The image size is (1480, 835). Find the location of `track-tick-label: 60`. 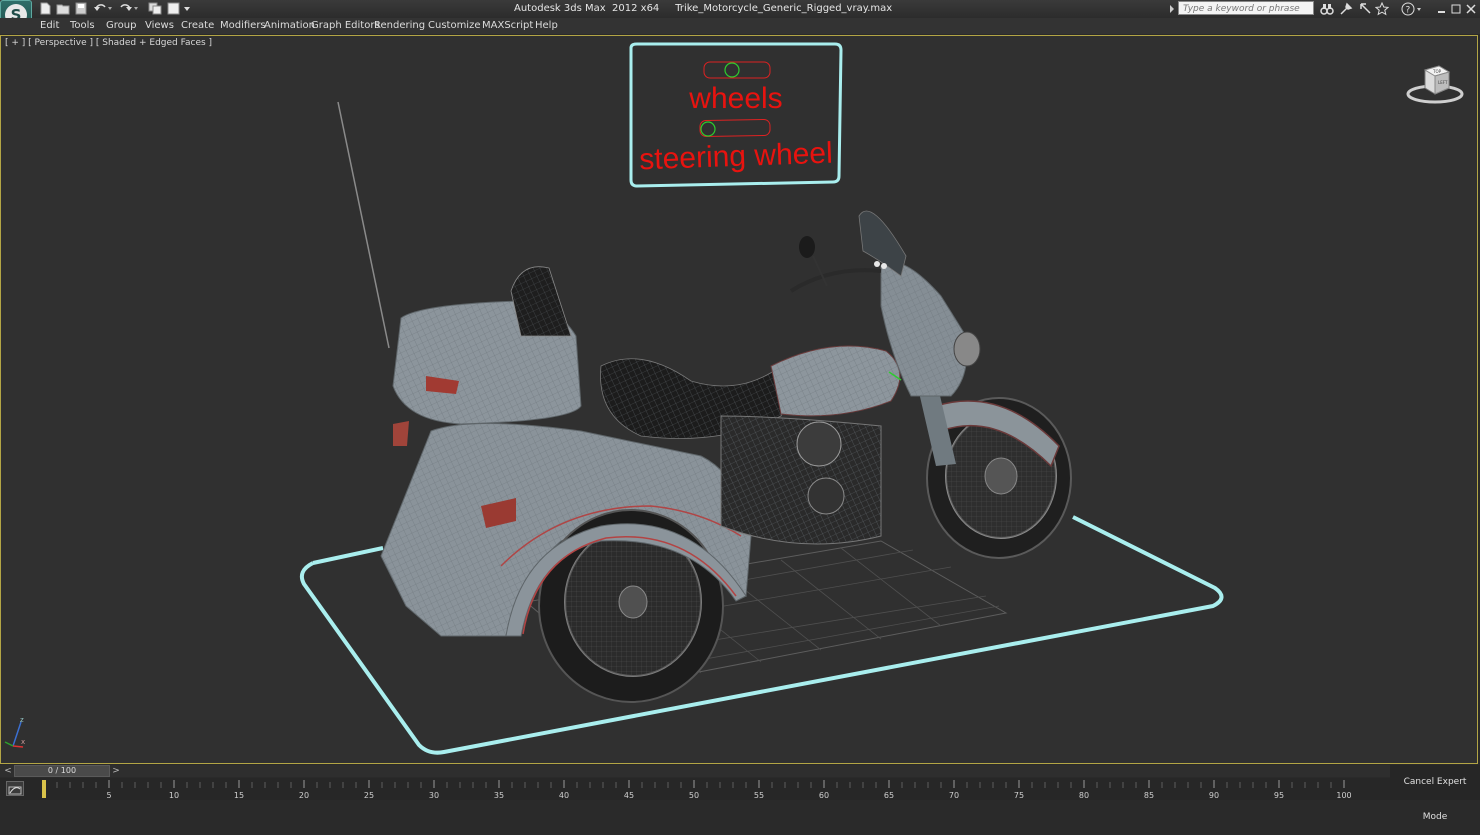

track-tick-label: 60 is located at coordinates (824, 795).